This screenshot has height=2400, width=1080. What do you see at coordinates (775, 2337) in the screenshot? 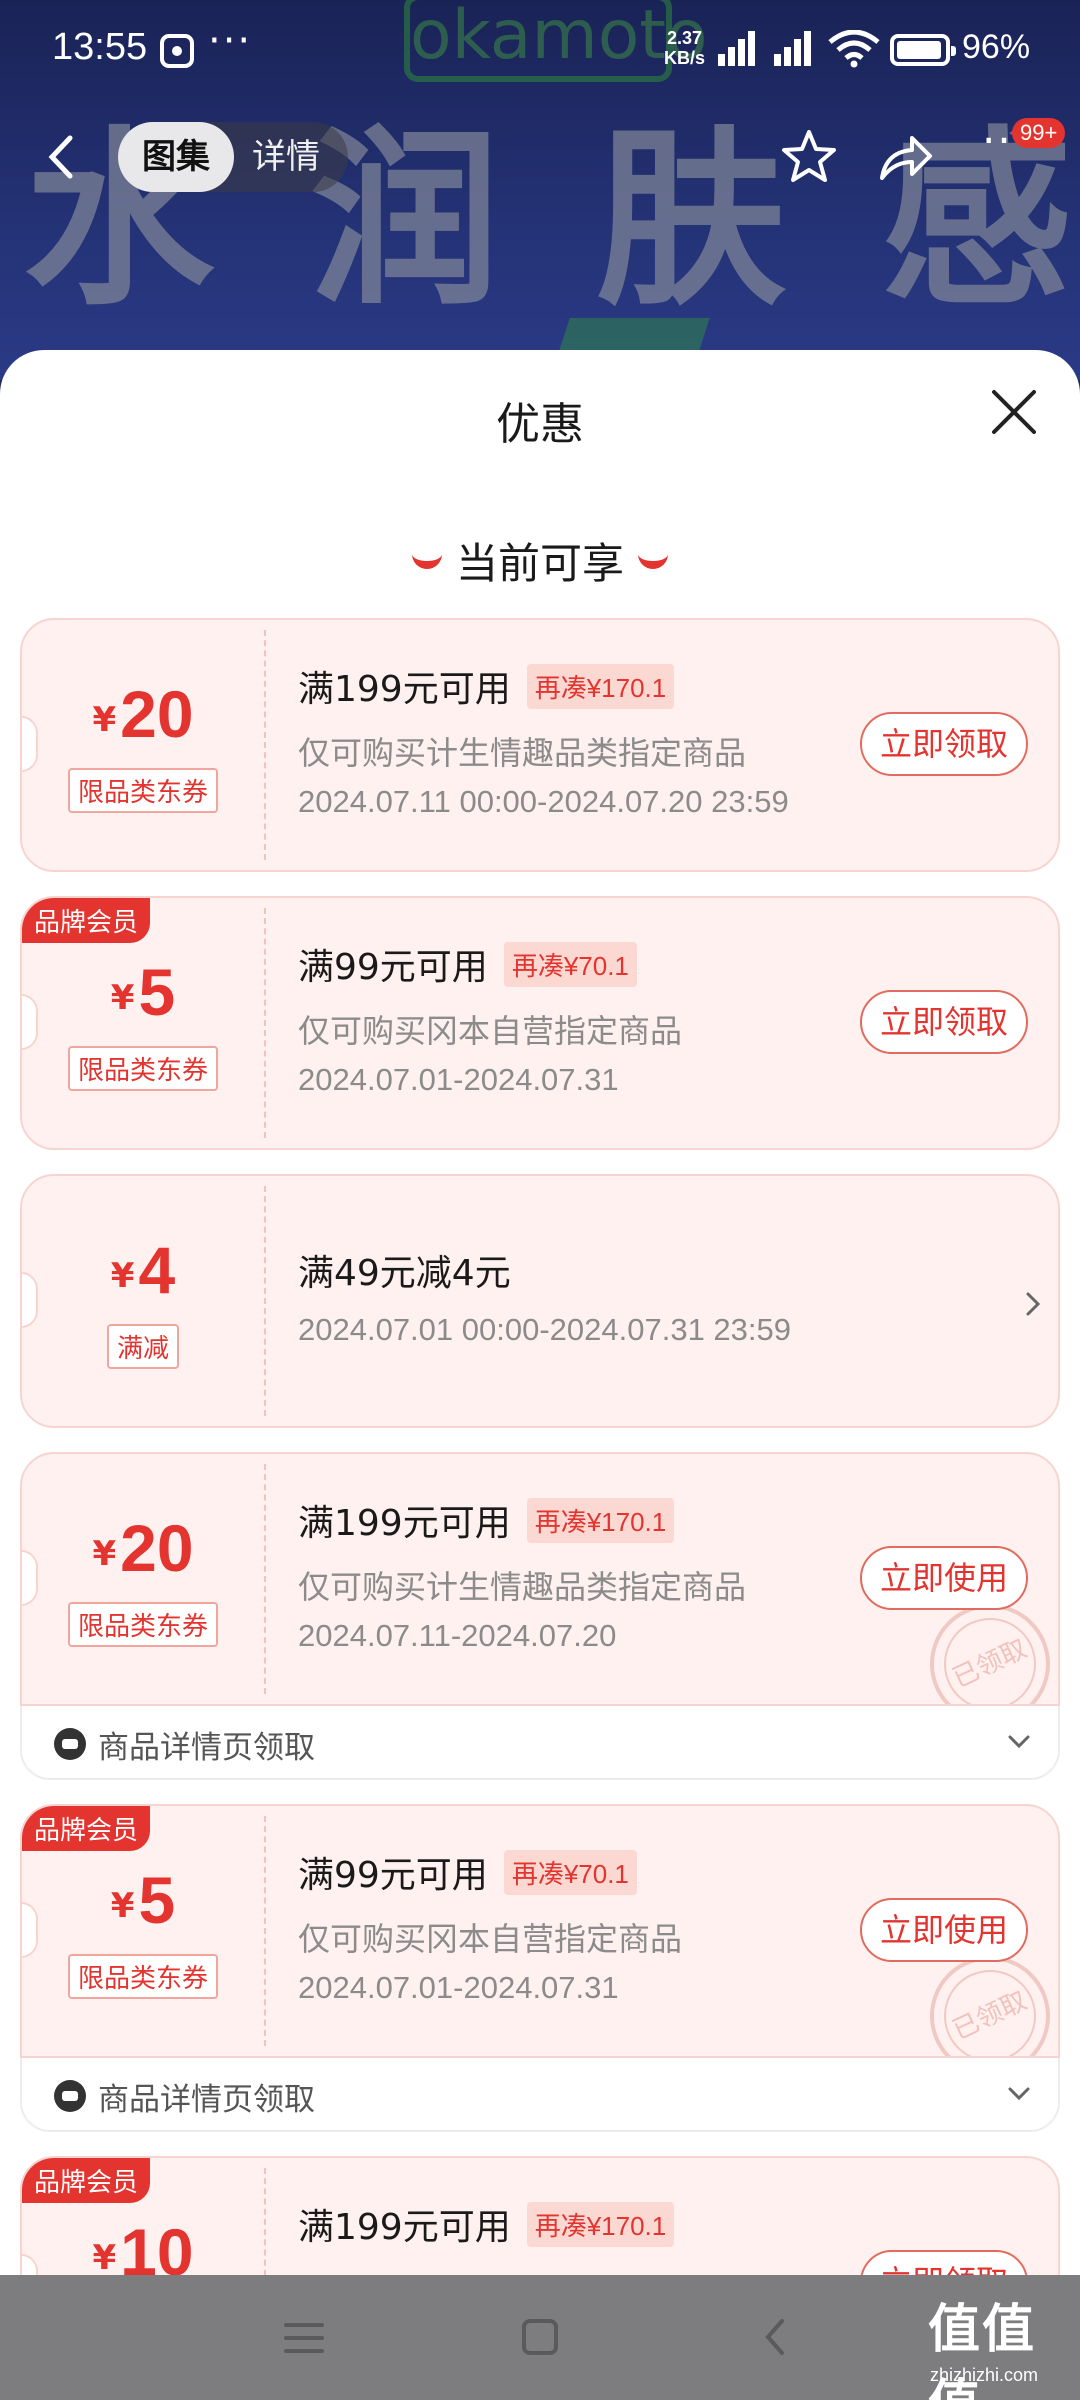
I see `system-back-icon` at bounding box center [775, 2337].